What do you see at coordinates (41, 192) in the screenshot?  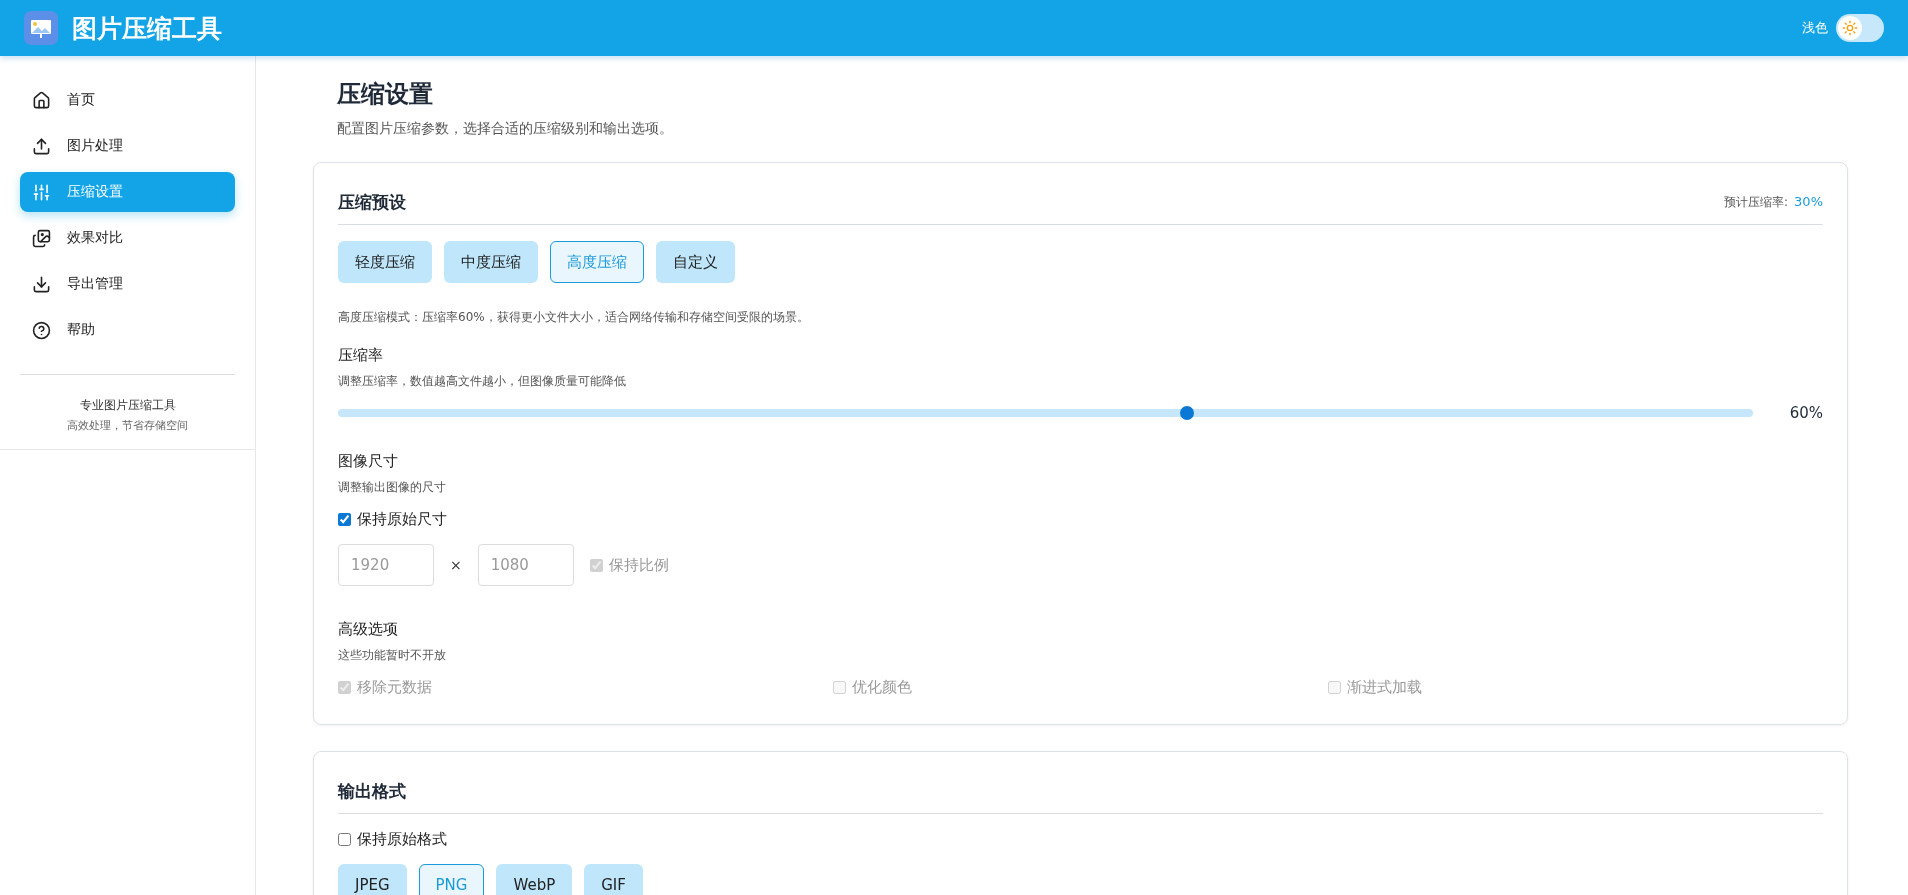 I see `sliders-icon` at bounding box center [41, 192].